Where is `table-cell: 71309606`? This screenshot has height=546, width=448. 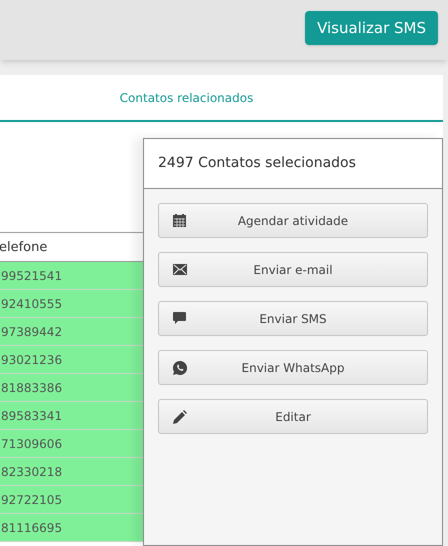
table-cell: 71309606 is located at coordinates (71, 444).